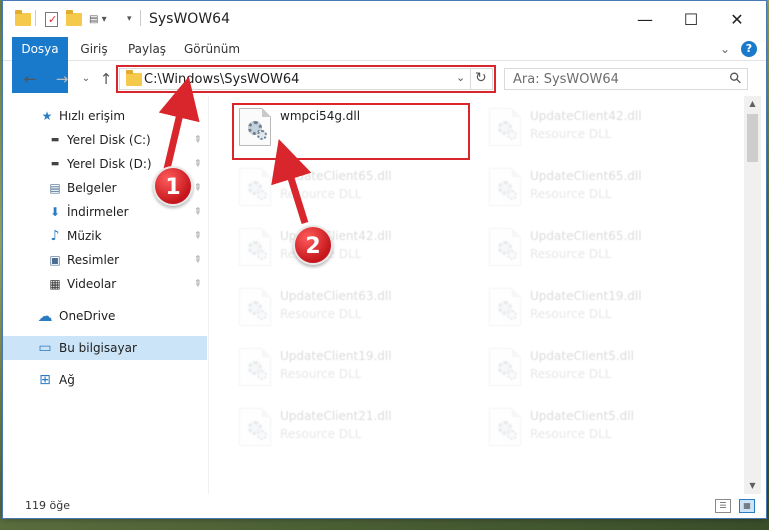 Image resolution: width=769 pixels, height=530 pixels. I want to click on close-button: ✕, so click(737, 19).